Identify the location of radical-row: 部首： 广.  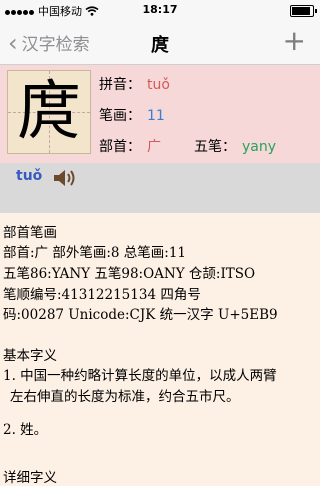
(130, 146).